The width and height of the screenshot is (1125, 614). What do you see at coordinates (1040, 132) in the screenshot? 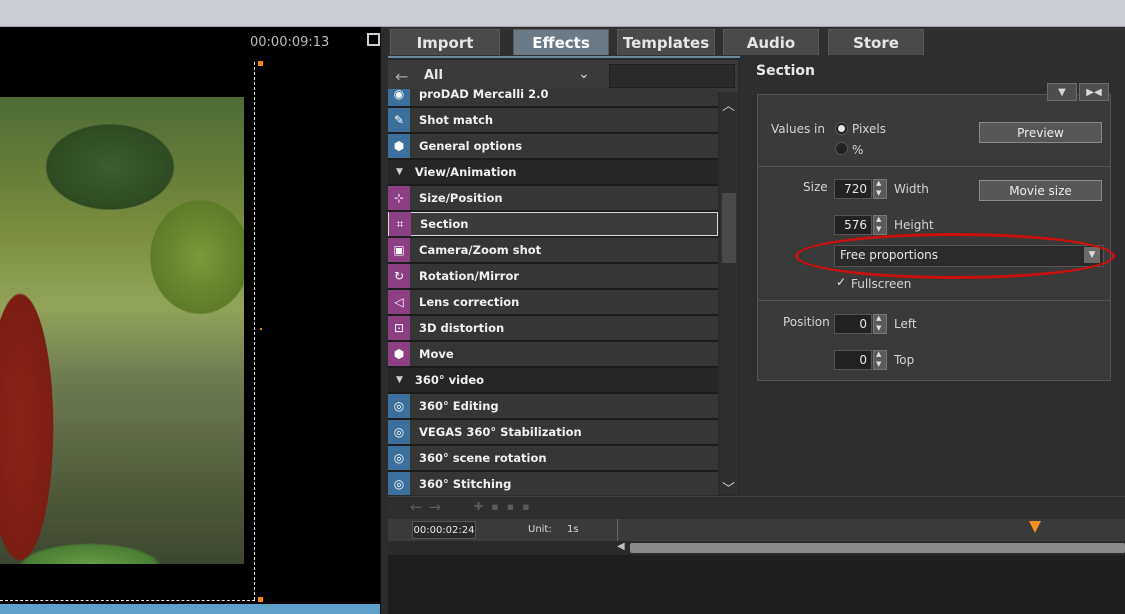
I see `preview-button: Preview` at bounding box center [1040, 132].